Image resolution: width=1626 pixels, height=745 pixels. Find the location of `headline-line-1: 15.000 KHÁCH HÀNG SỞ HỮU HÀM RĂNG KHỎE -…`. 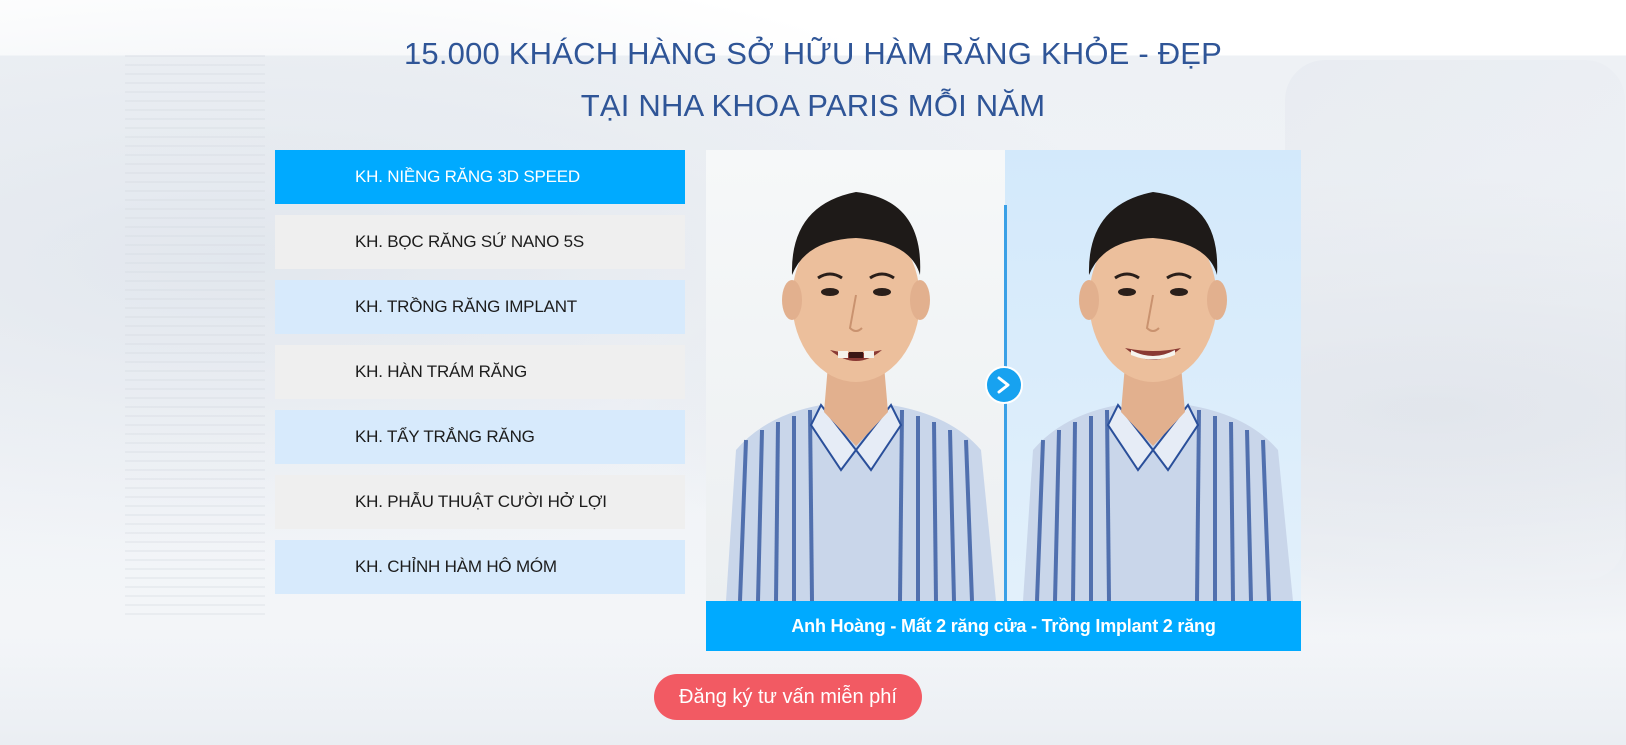

headline-line-1: 15.000 KHÁCH HÀNG SỞ HỮU HÀM RĂNG KHỎE -… is located at coordinates (813, 53).